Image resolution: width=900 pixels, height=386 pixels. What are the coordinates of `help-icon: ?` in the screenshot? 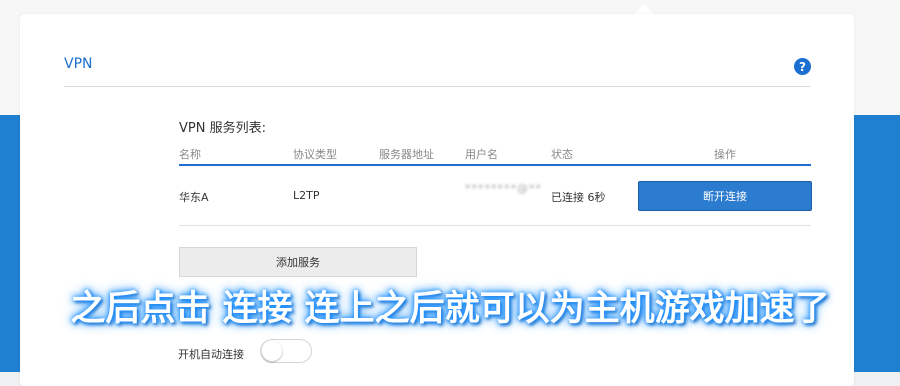 It's located at (802, 66).